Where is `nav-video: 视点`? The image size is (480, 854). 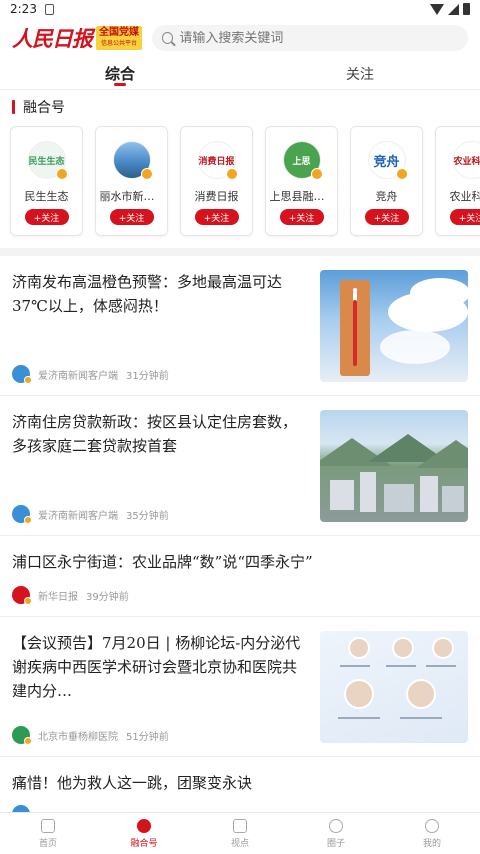
nav-video: 视点 is located at coordinates (240, 833).